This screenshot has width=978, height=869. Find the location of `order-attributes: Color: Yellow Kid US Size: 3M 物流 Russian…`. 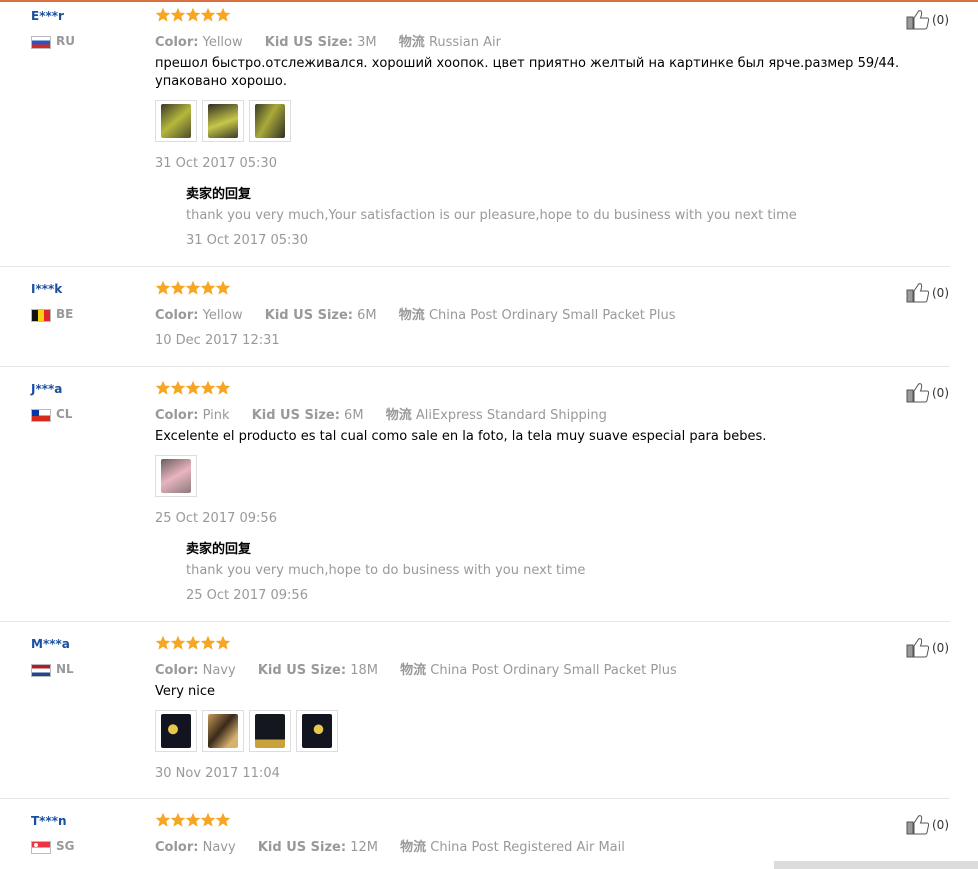

order-attributes: Color: Yellow Kid US Size: 3M 物流 Russian… is located at coordinates (328, 40).